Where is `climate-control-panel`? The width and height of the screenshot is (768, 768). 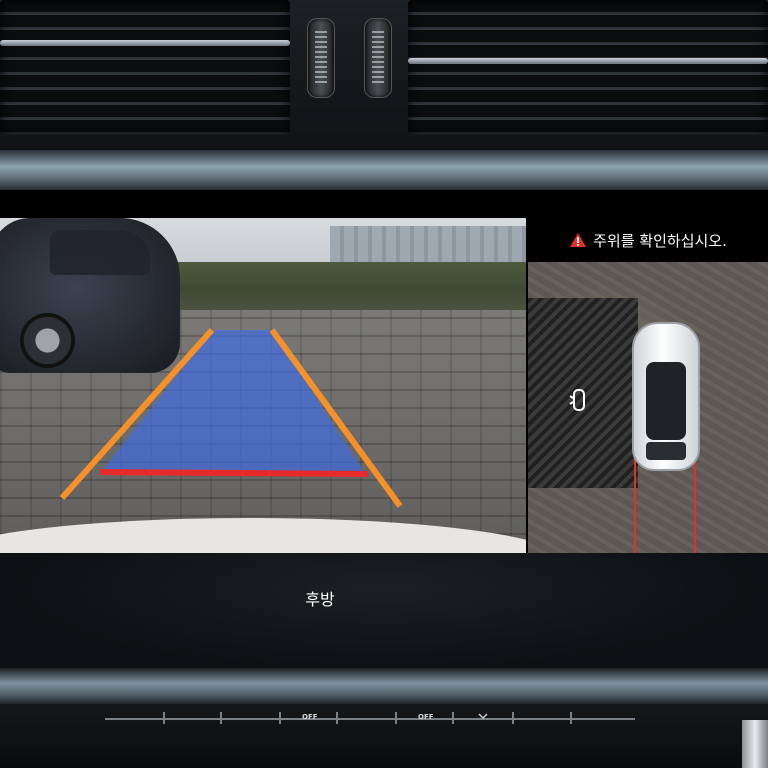
climate-control-panel is located at coordinates (384, 736).